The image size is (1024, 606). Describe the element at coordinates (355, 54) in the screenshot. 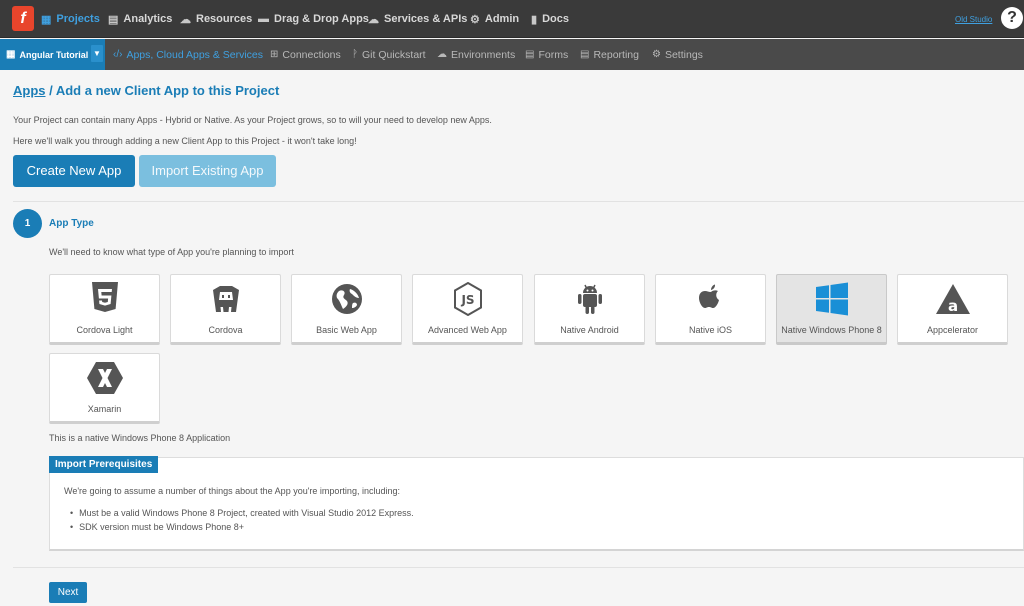

I see `git-icon: ᚹ` at that location.